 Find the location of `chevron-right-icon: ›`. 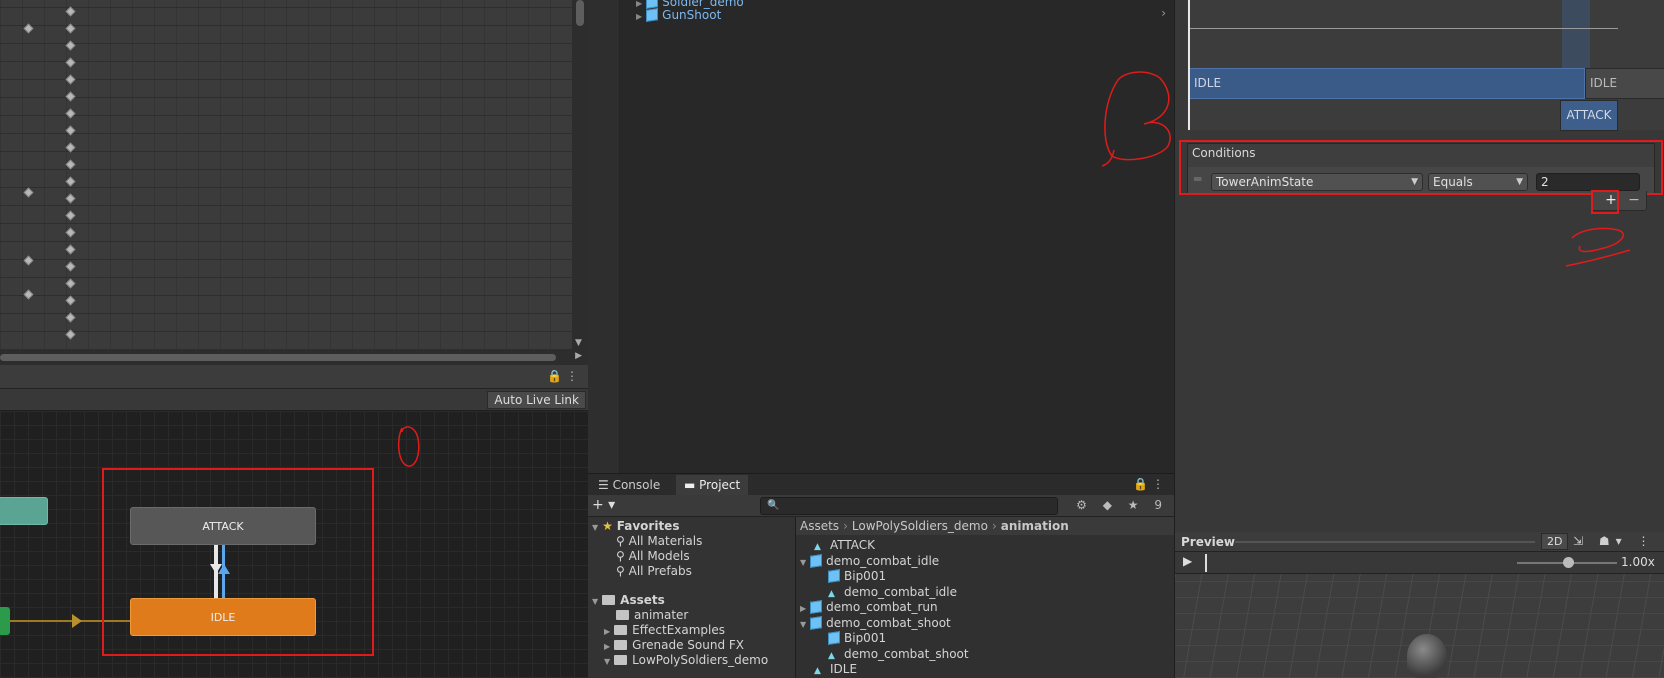

chevron-right-icon: › is located at coordinates (1163, 13).